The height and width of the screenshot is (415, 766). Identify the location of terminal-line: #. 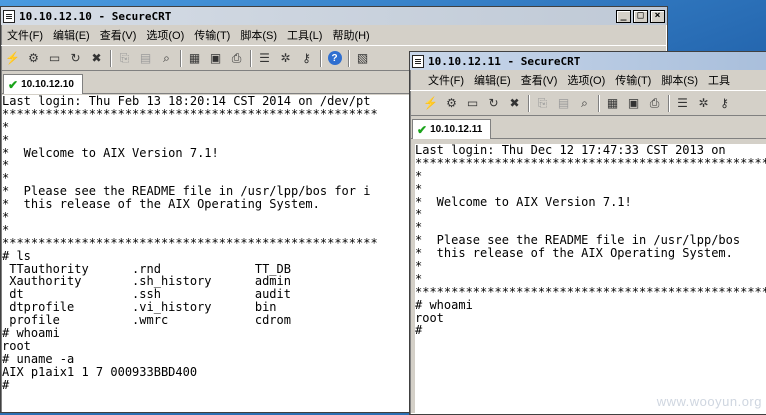
(419, 330).